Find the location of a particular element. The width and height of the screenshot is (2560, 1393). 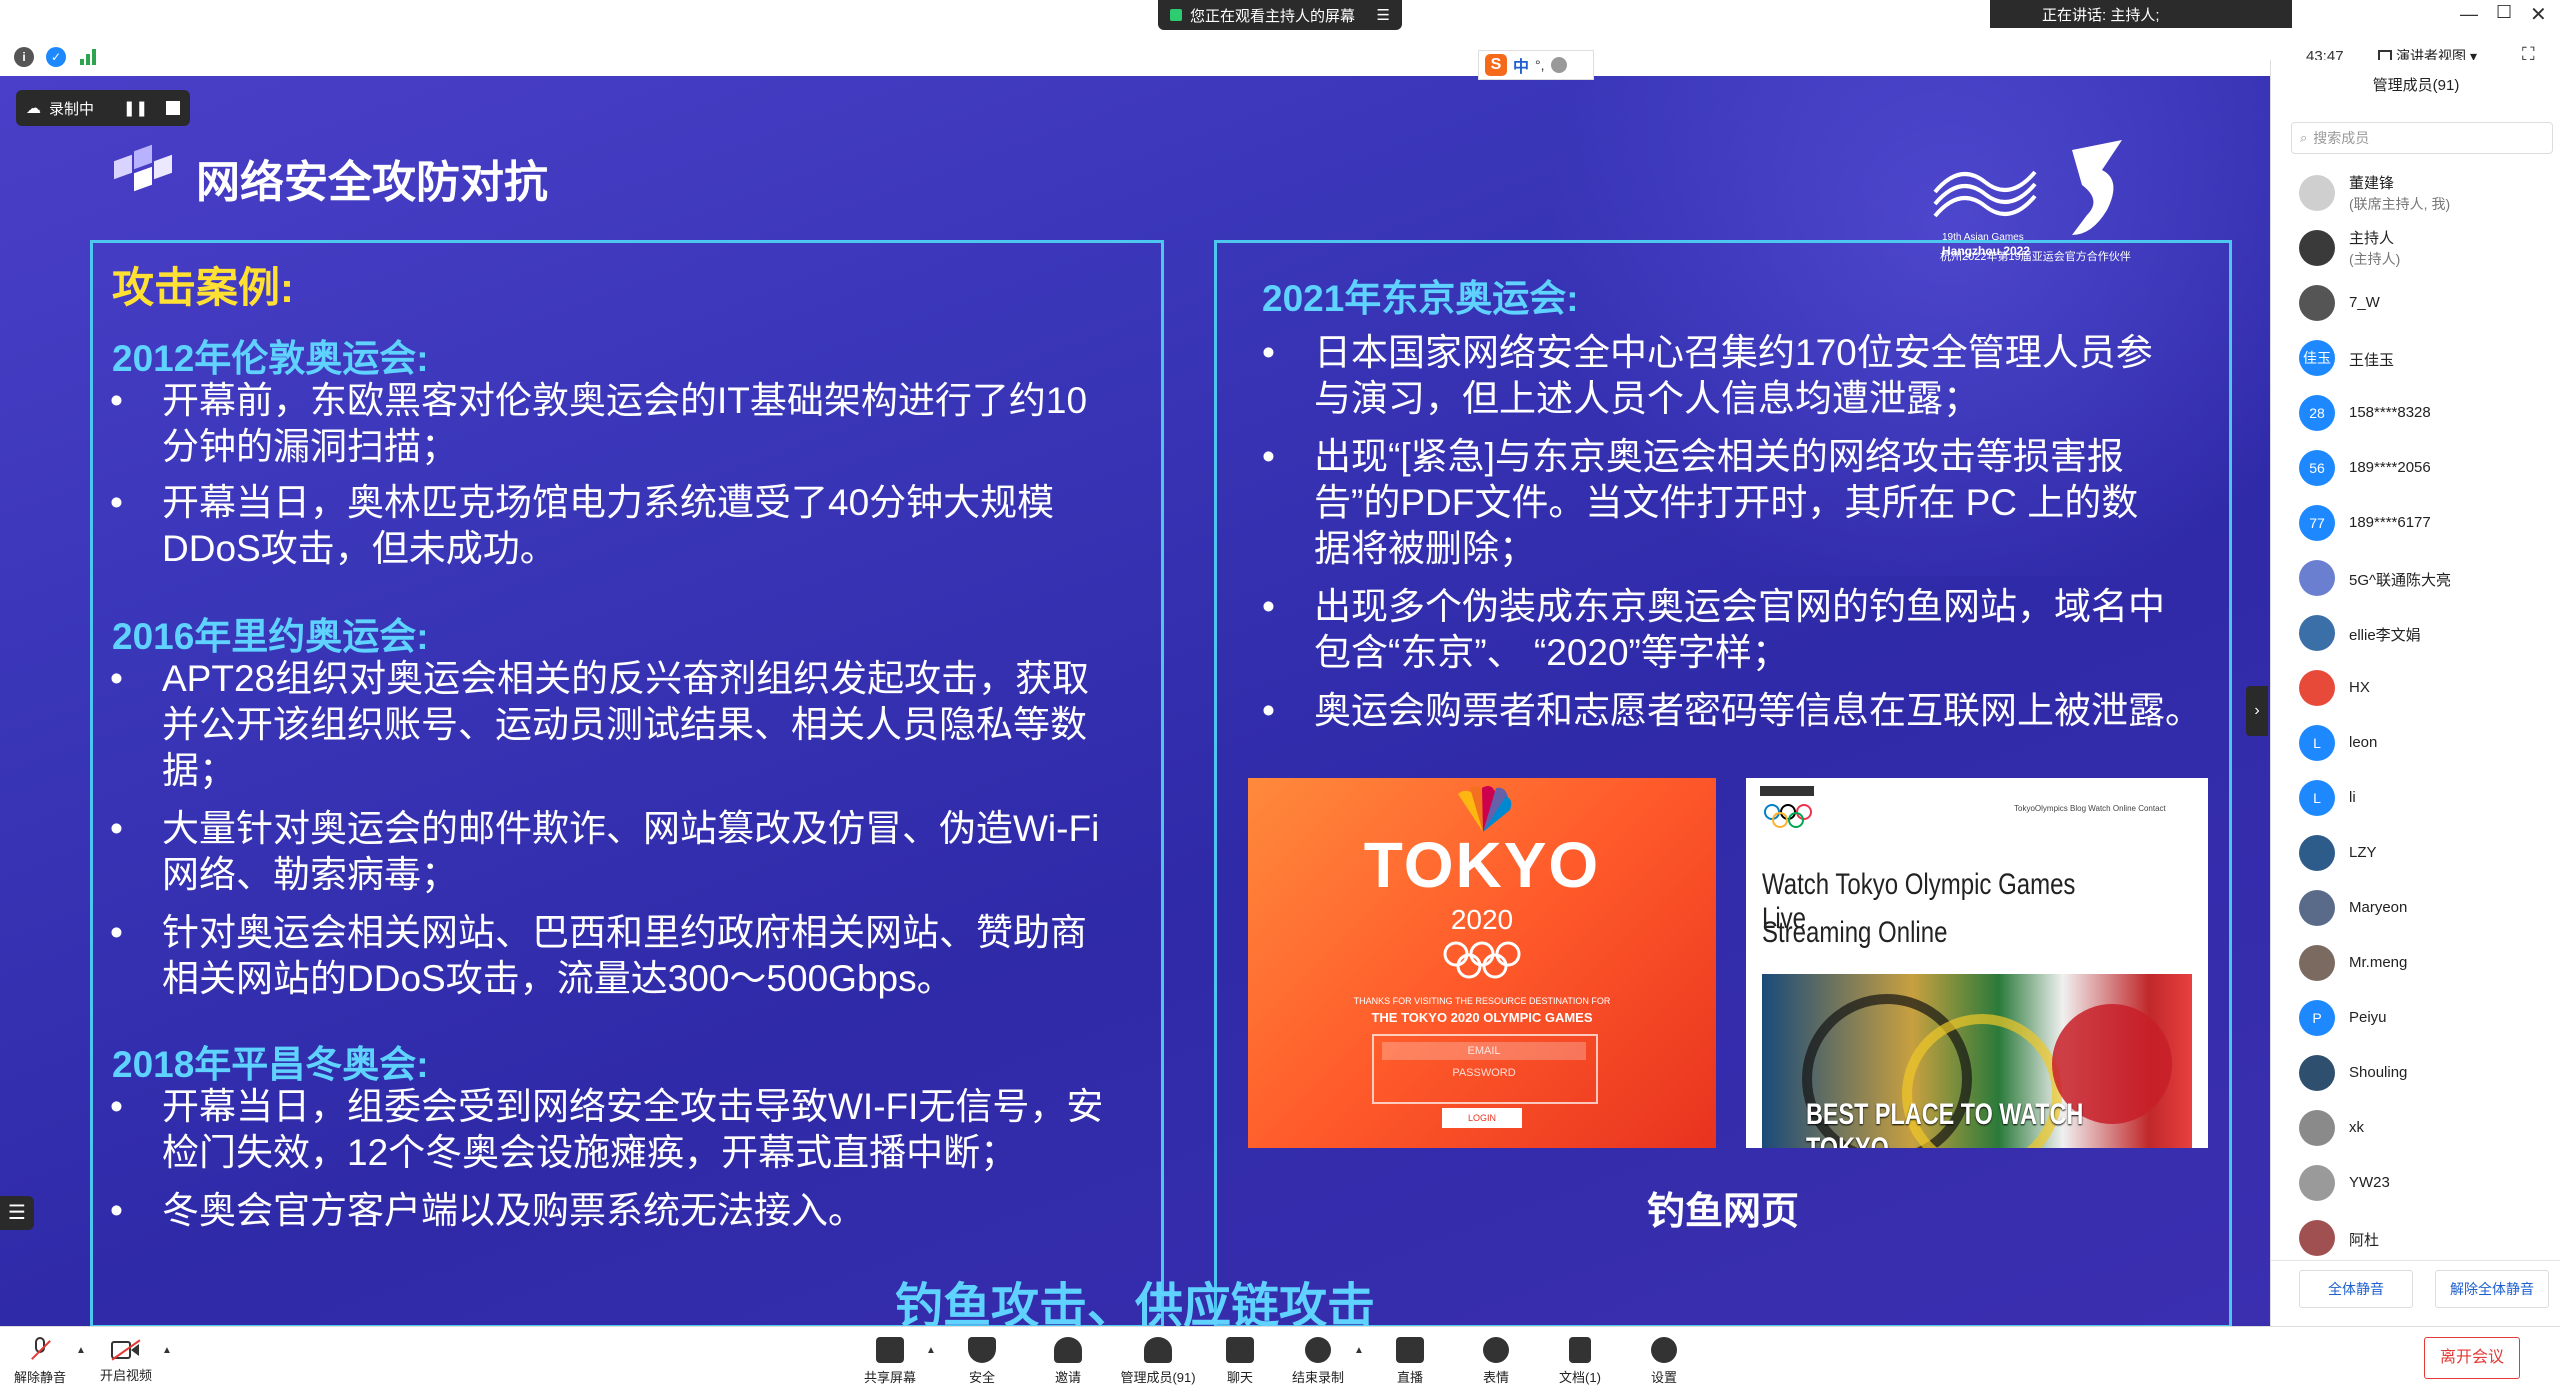

tokyo-2021-title: 2021年东京奥运会: is located at coordinates (1420, 298).